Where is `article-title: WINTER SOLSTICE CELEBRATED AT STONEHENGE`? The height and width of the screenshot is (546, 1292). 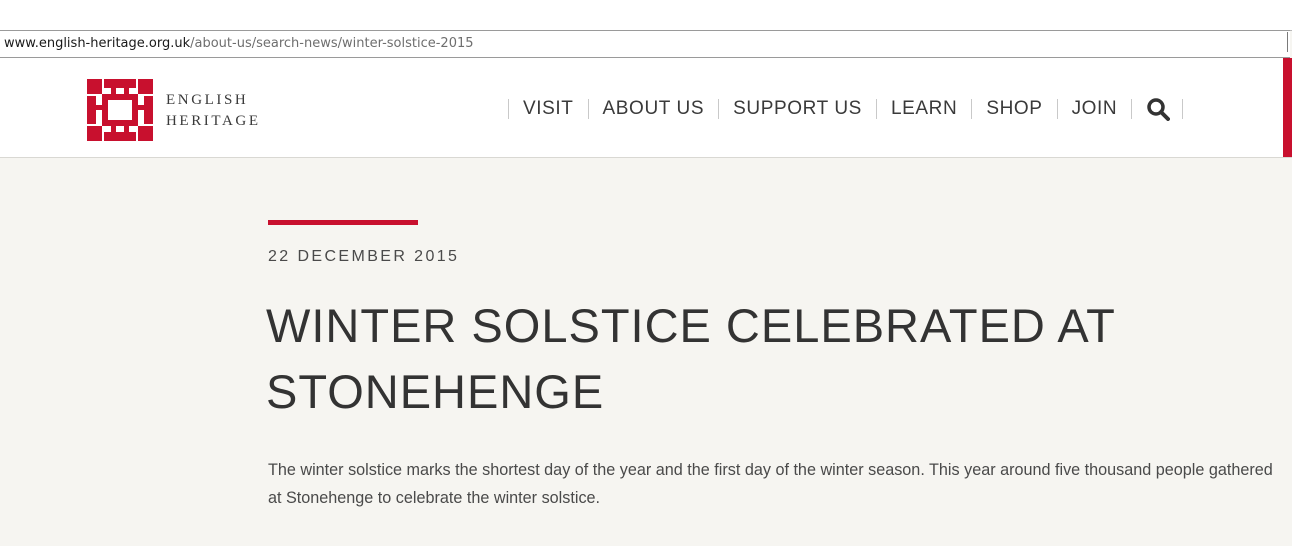 article-title: WINTER SOLSTICE CELEBRATED AT STONEHENGE is located at coordinates (691, 358).